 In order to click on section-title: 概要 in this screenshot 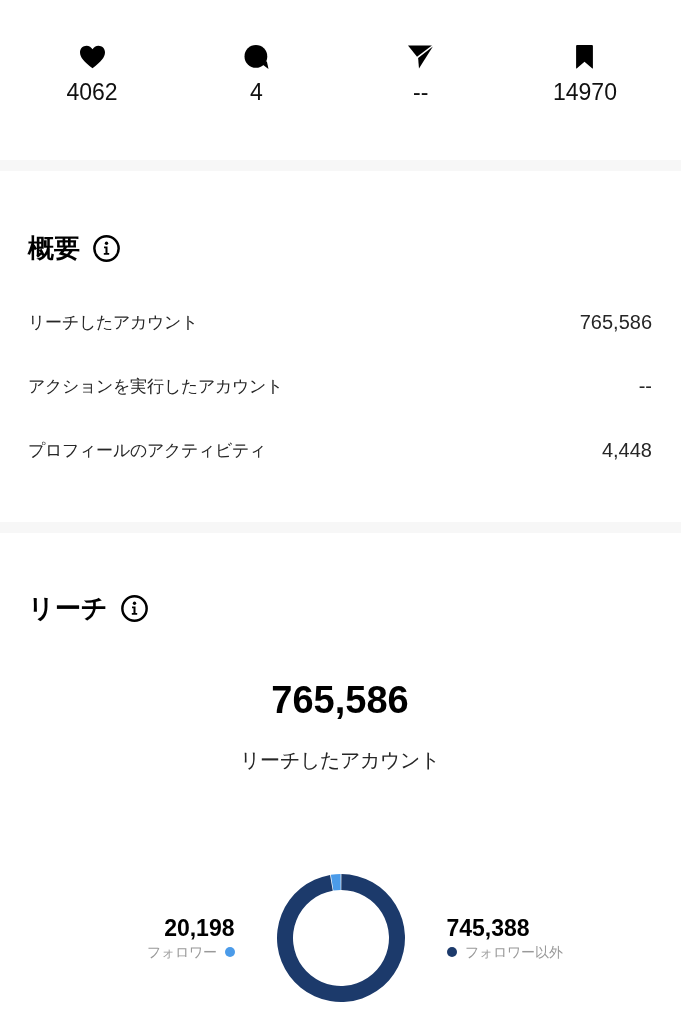, I will do `click(54, 248)`.